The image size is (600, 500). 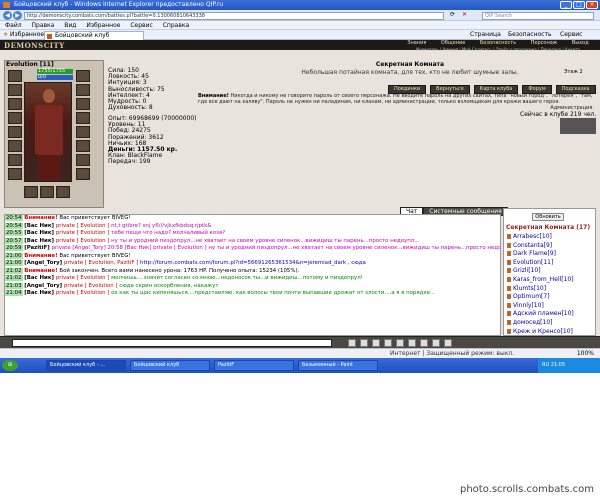 I want to click on city-badge, so click(x=578, y=126).